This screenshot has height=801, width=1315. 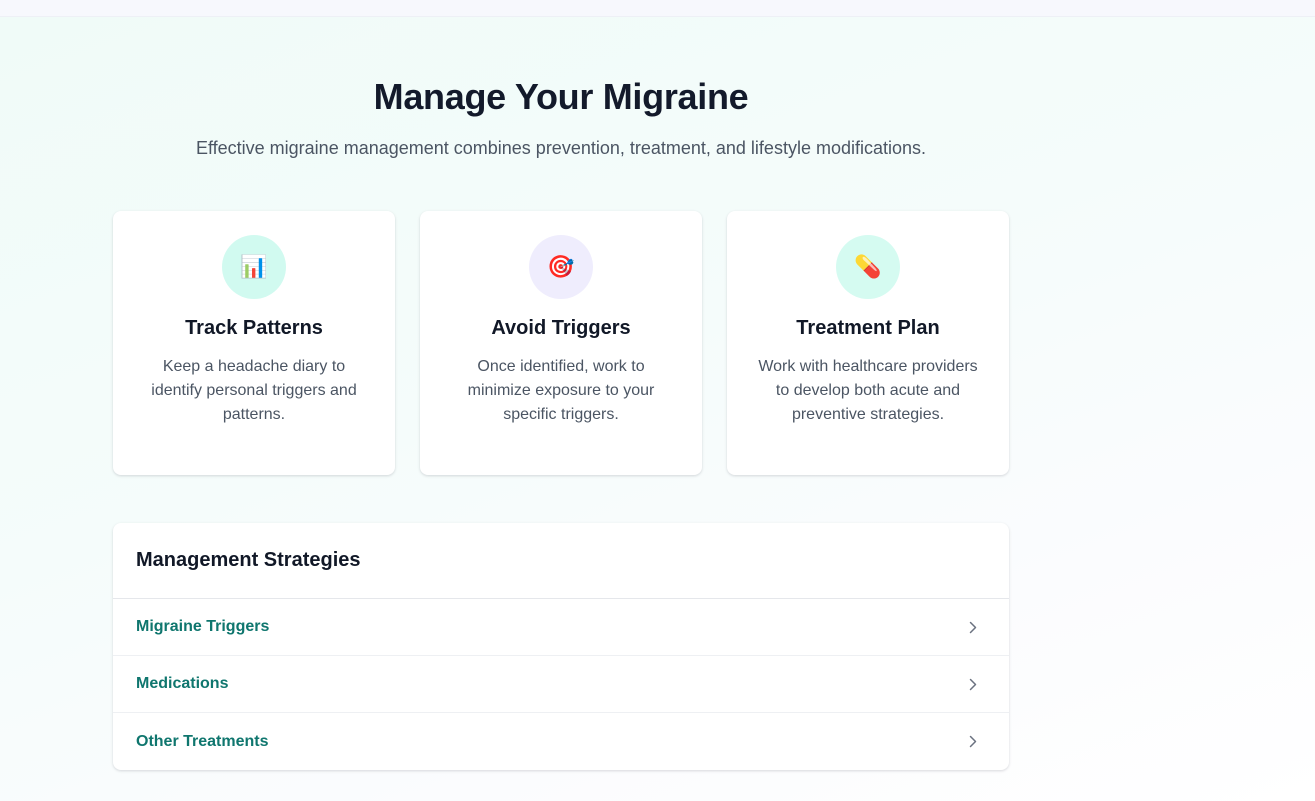 I want to click on target-icon: 🎯, so click(x=561, y=267).